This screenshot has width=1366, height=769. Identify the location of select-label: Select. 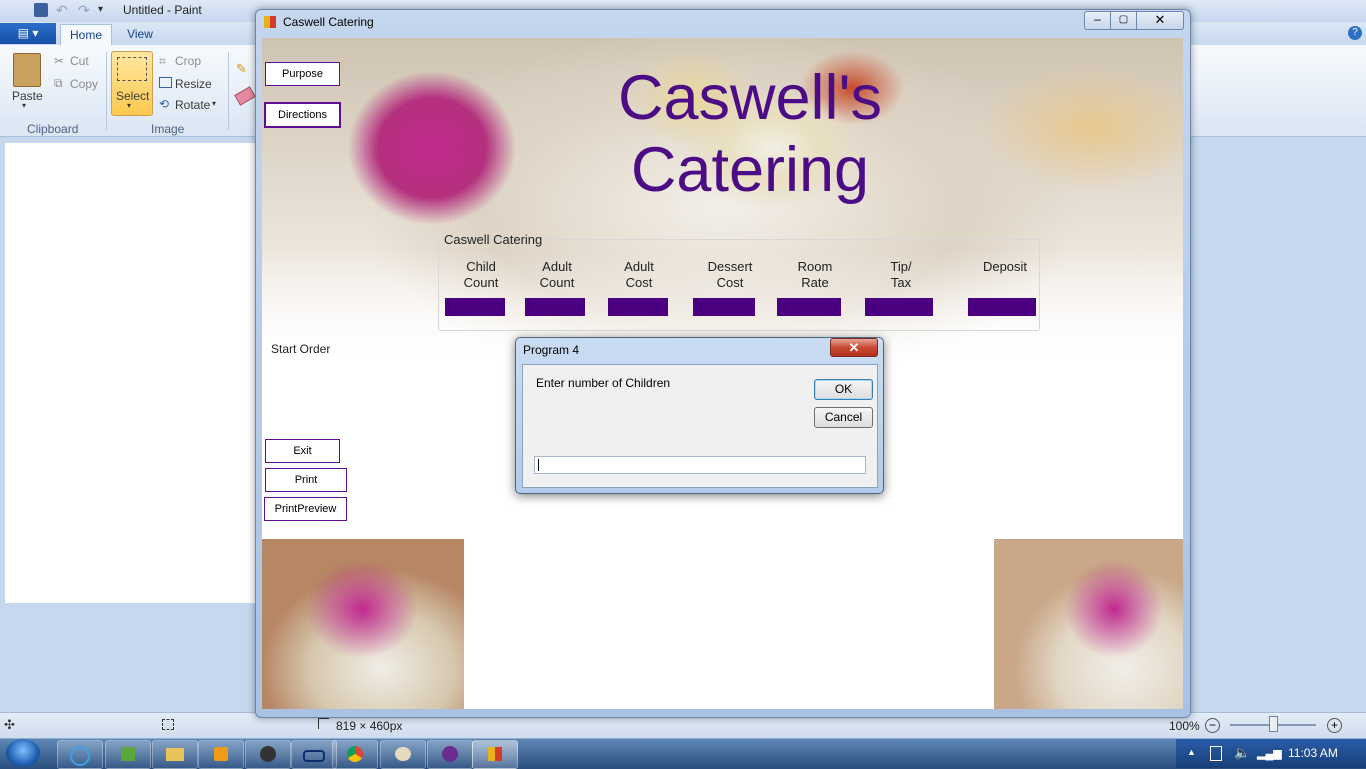
(133, 96).